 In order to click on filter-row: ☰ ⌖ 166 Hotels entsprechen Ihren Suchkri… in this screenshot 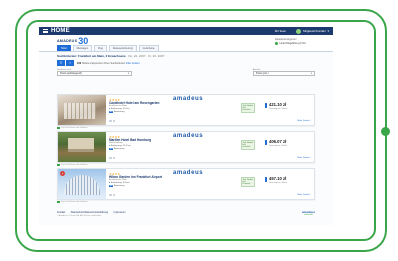, I will do `click(186, 63)`.